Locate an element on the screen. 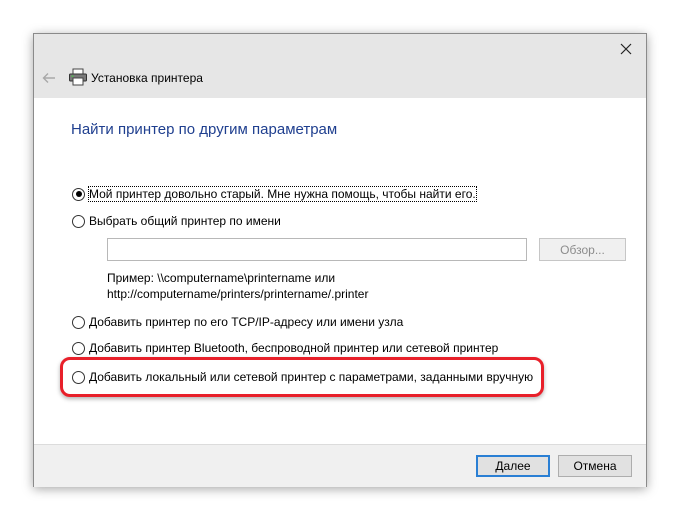 The width and height of the screenshot is (678, 518). window-title: Установка принтера is located at coordinates (147, 78).